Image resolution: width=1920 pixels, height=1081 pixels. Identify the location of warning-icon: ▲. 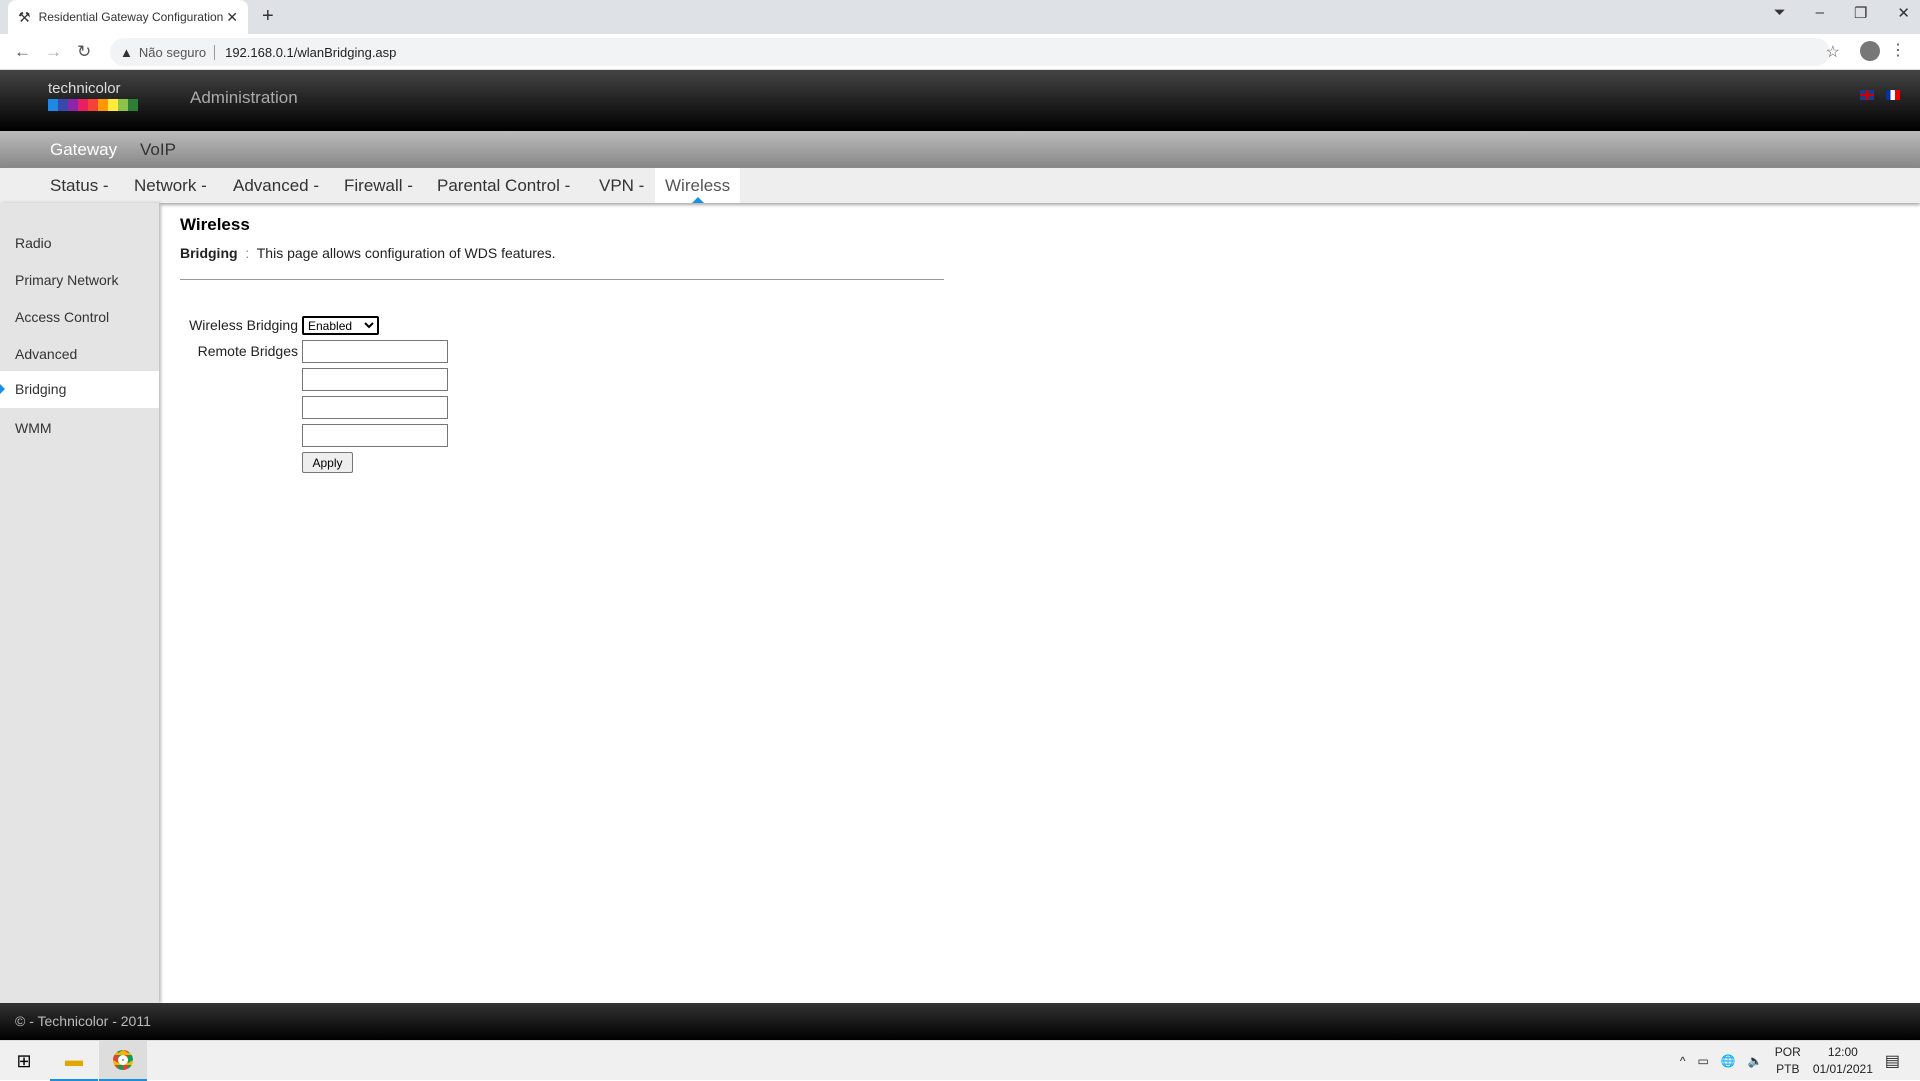
(126, 52).